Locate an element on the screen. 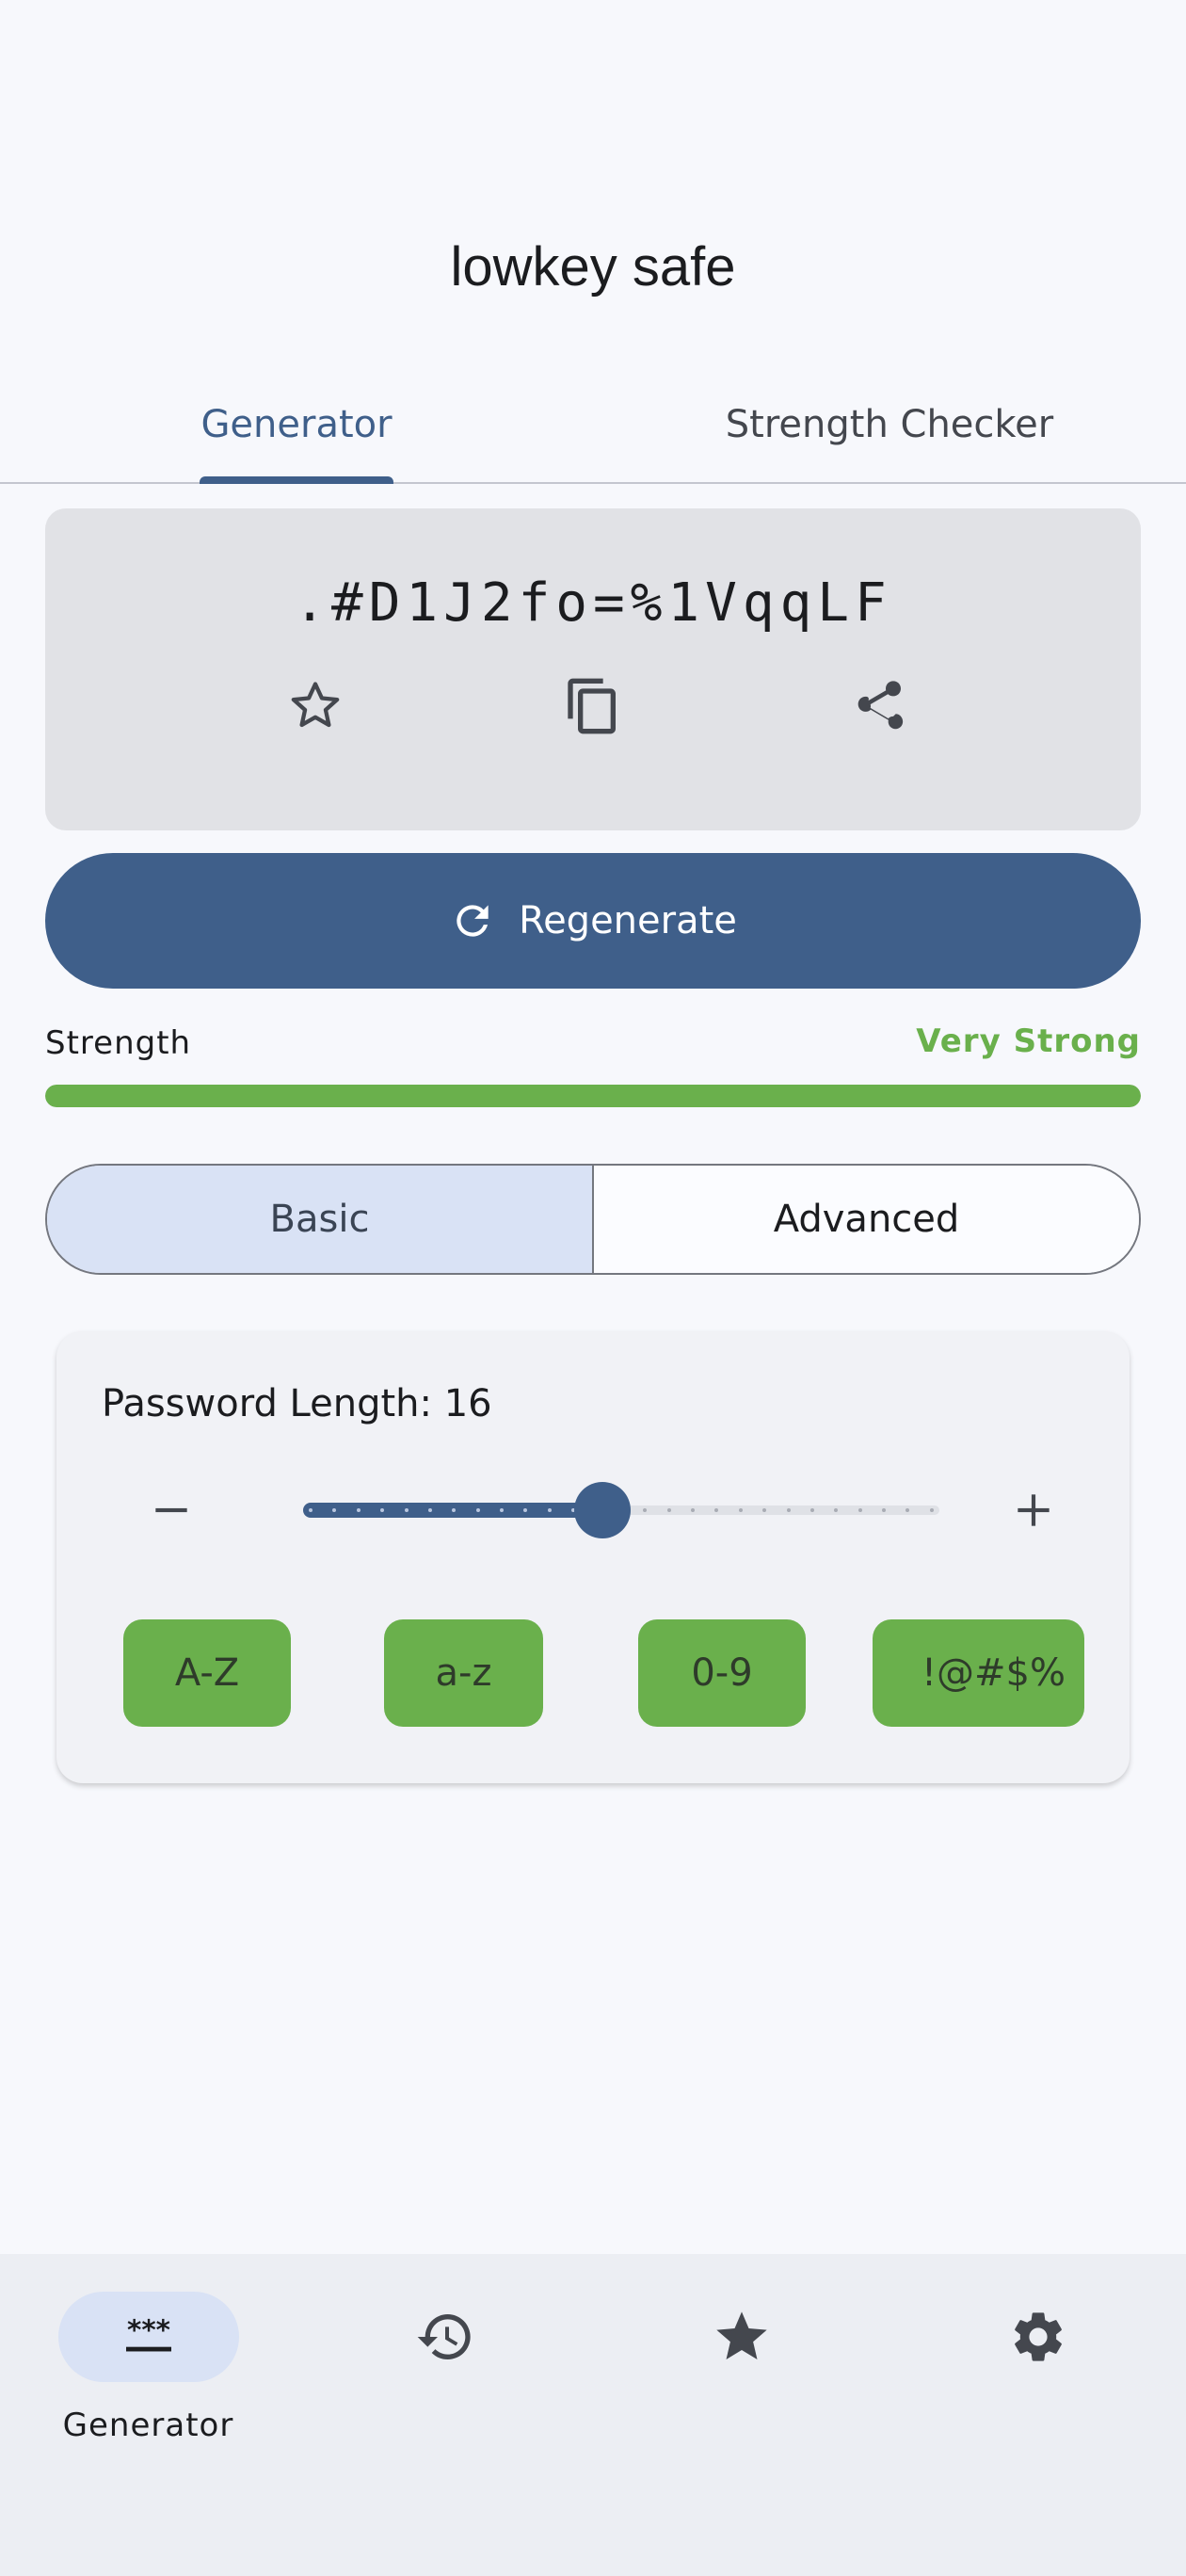  slider-thumb is located at coordinates (602, 1510).